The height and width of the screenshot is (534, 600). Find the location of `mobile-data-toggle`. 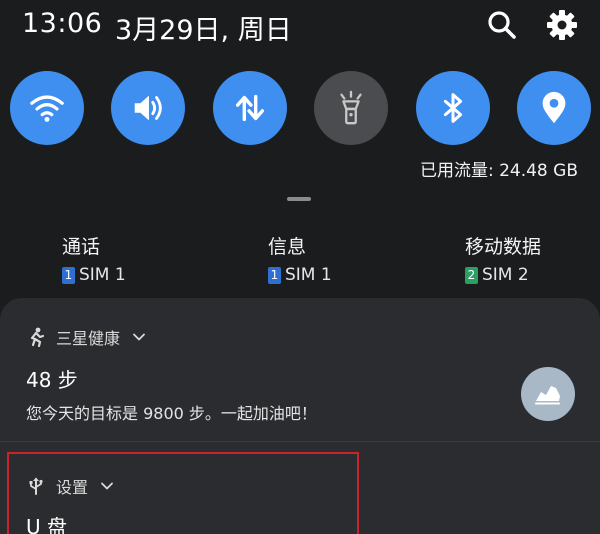

mobile-data-toggle is located at coordinates (250, 108).